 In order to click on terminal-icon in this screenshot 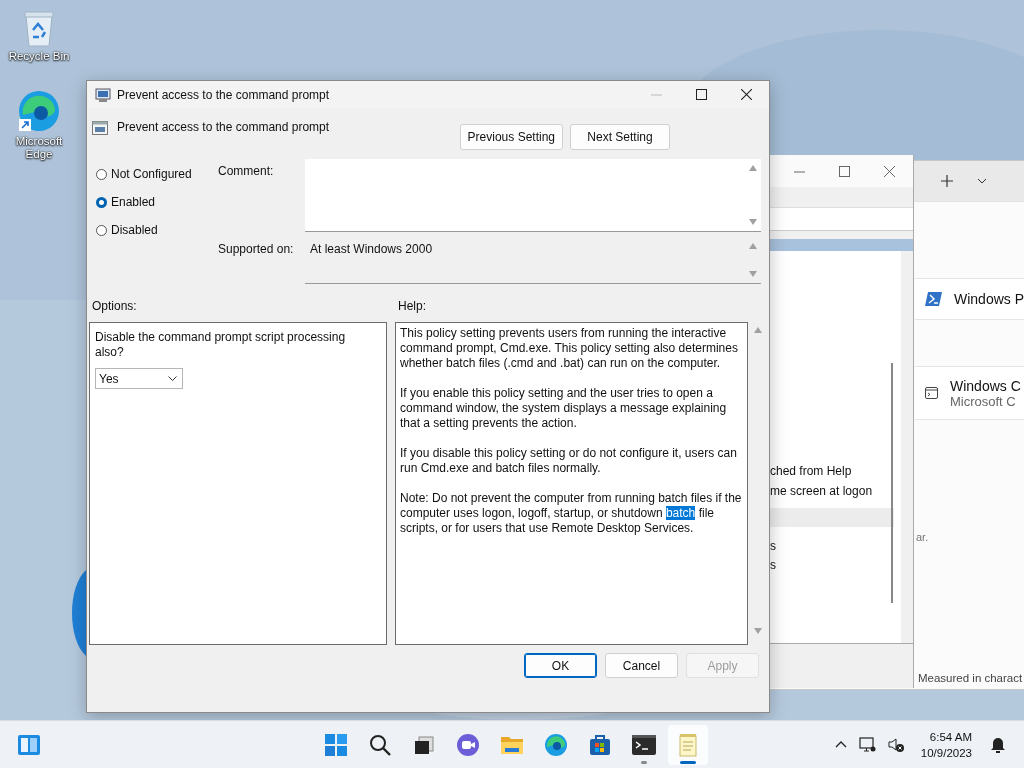, I will do `click(644, 744)`.